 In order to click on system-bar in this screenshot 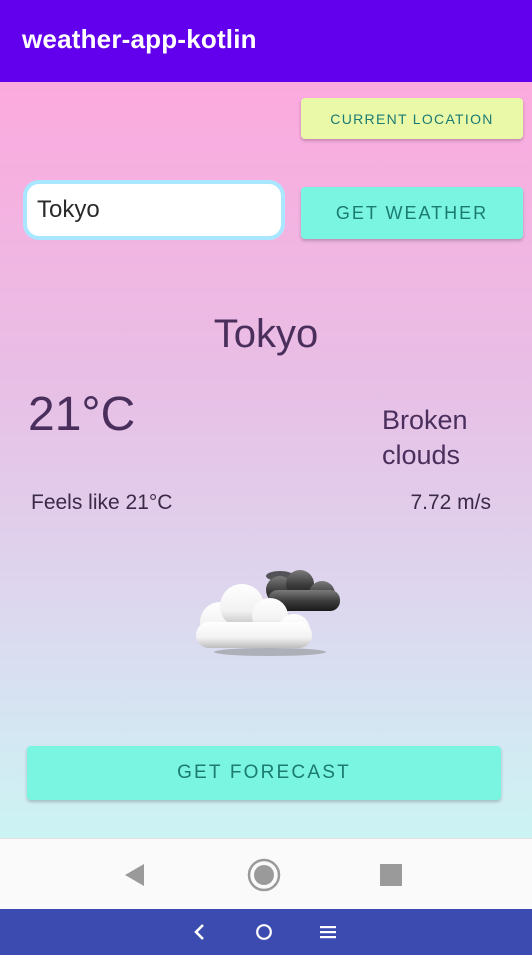, I will do `click(266, 932)`.